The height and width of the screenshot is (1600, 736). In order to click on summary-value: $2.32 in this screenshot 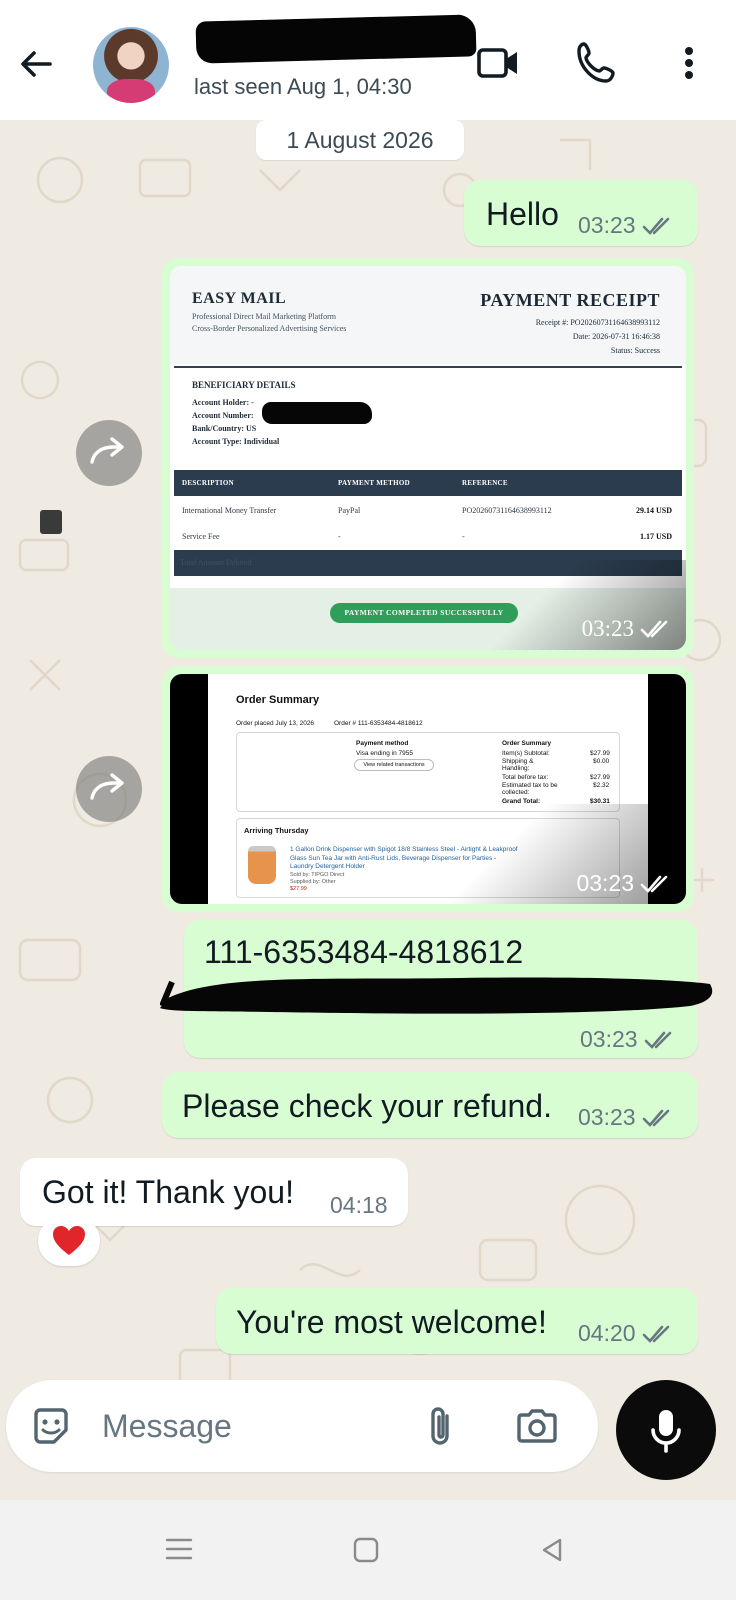, I will do `click(601, 785)`.